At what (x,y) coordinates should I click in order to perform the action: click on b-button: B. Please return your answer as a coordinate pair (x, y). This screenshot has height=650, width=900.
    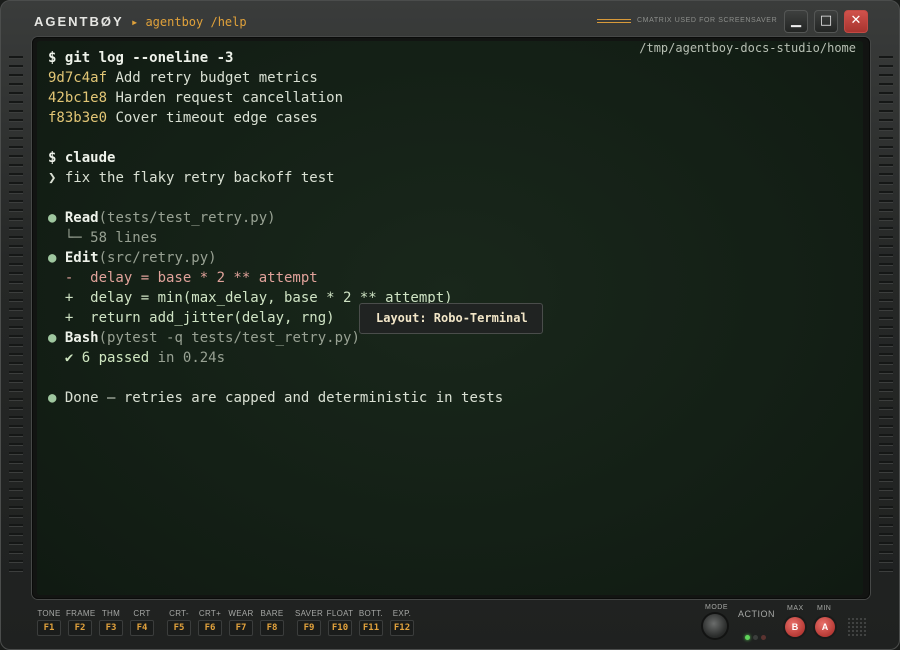
    Looking at the image, I should click on (795, 627).